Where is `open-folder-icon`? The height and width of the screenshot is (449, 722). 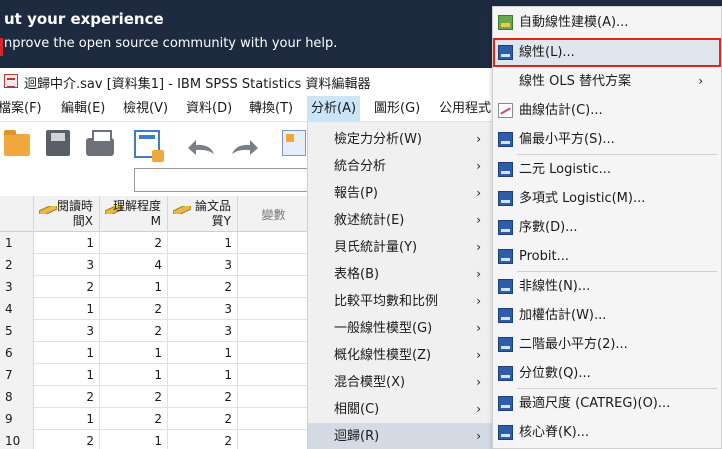 open-folder-icon is located at coordinates (17, 143).